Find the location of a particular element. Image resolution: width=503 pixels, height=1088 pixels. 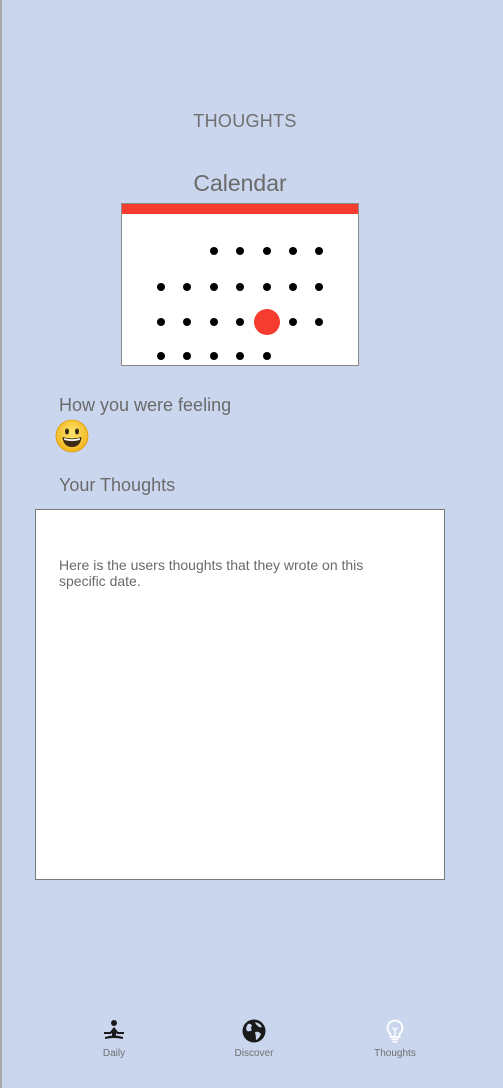

calendar-header-bar is located at coordinates (240, 209).